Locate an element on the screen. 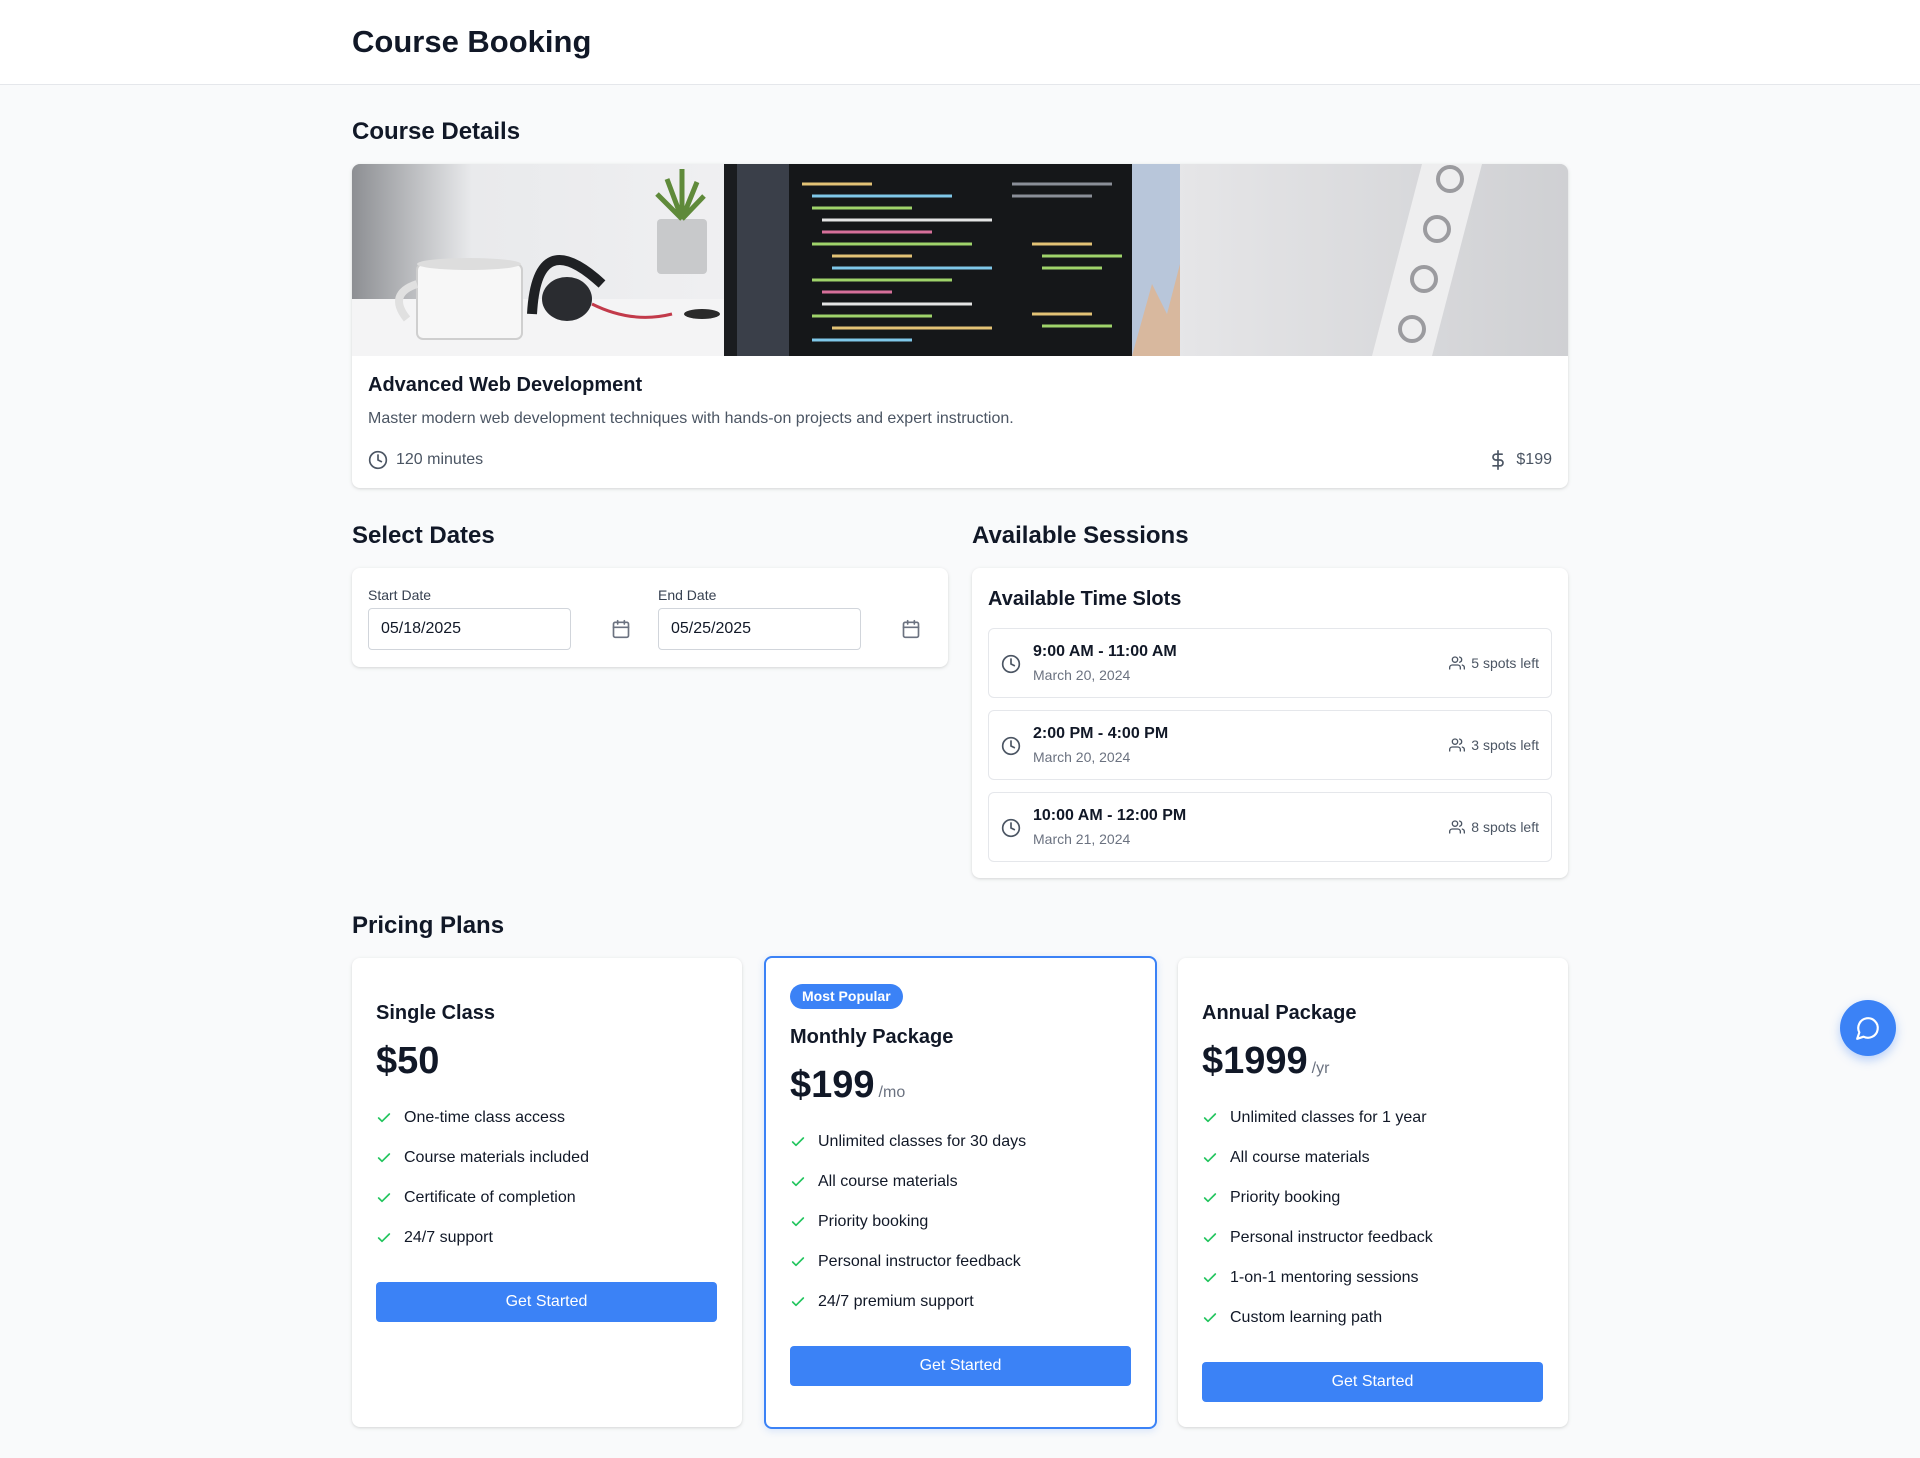 This screenshot has width=1920, height=1458. chat-icon is located at coordinates (1867, 1028).